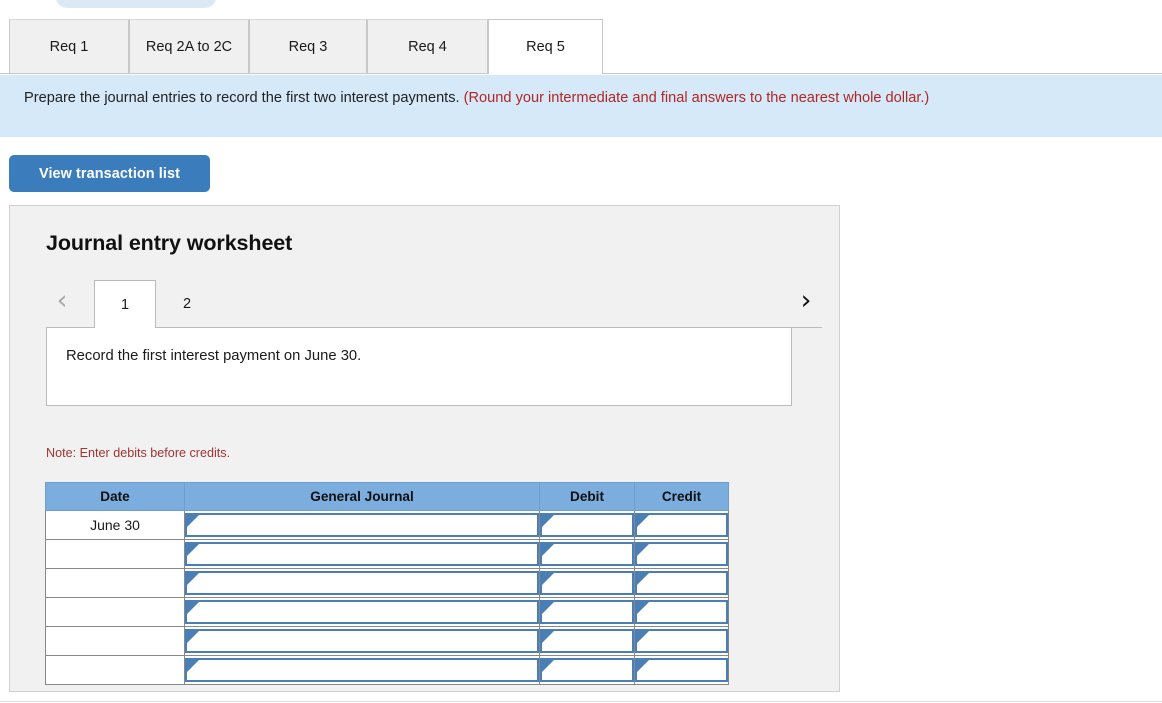 This screenshot has width=1162, height=703. I want to click on journal-entry-table-body: June 30, so click(387, 597).